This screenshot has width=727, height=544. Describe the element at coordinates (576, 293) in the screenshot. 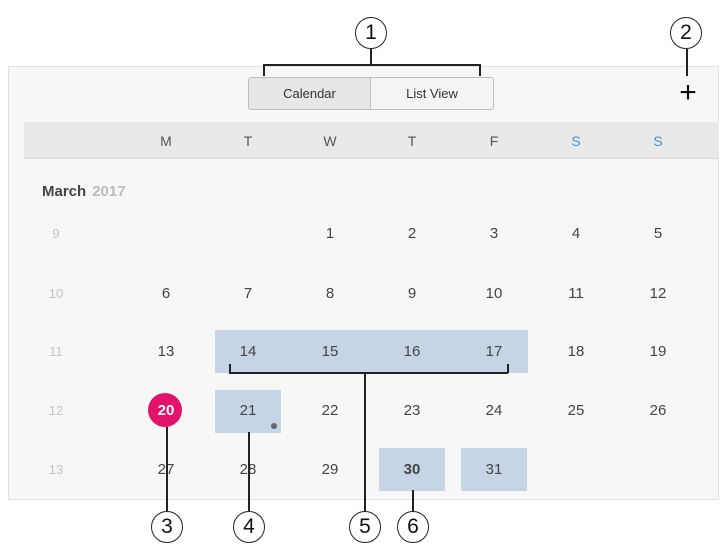

I see `calendar-day: 11` at that location.